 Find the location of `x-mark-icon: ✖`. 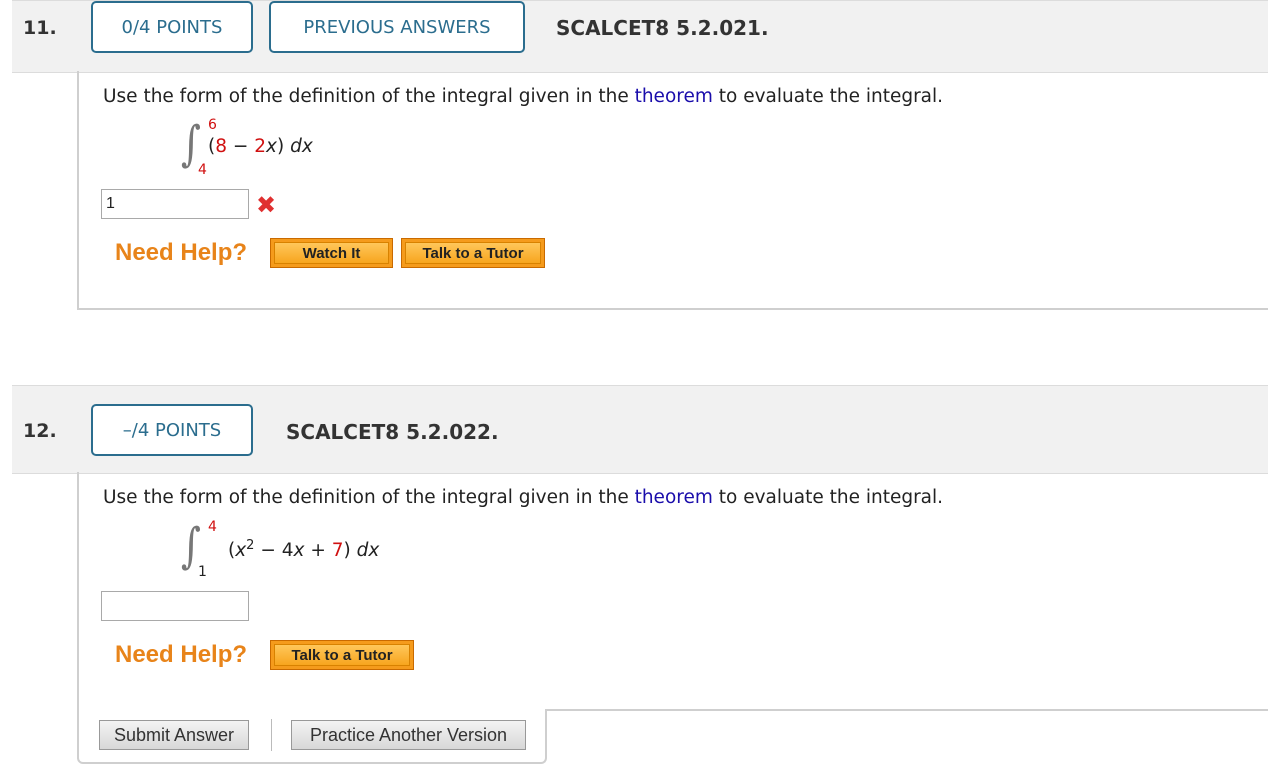

x-mark-icon: ✖ is located at coordinates (266, 205).